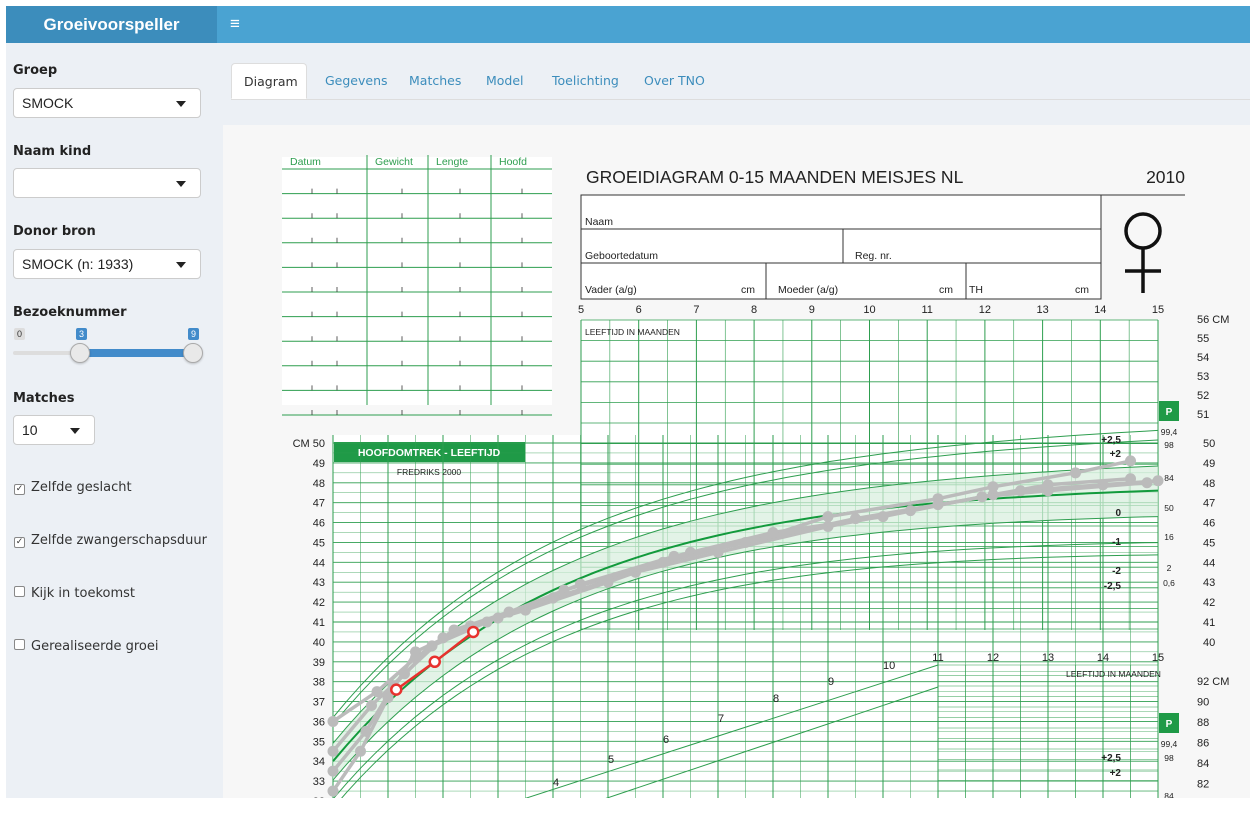  What do you see at coordinates (435, 81) in the screenshot?
I see `tab-matches: Matches` at bounding box center [435, 81].